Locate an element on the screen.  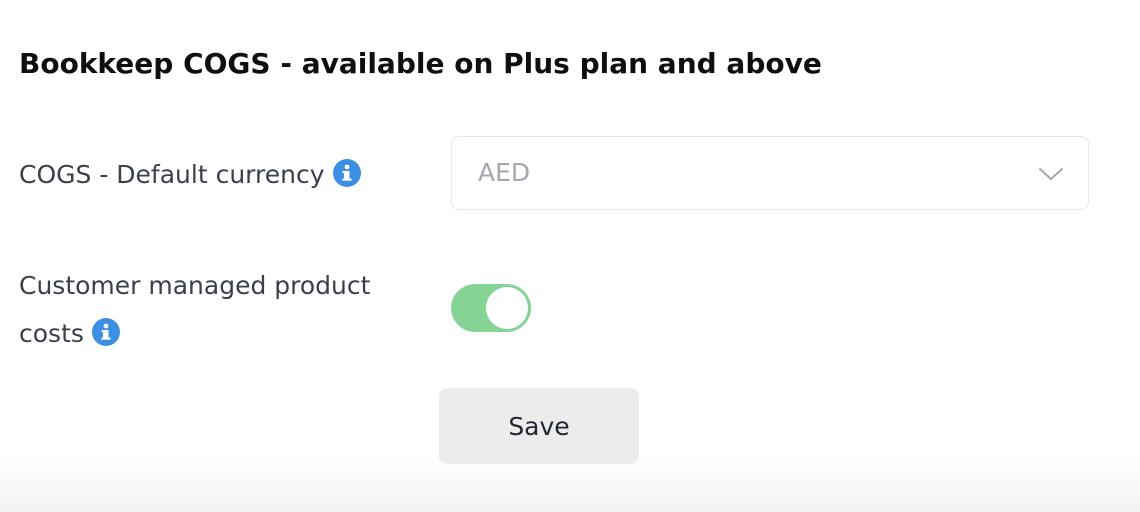
chevron-down-icon is located at coordinates (1051, 174).